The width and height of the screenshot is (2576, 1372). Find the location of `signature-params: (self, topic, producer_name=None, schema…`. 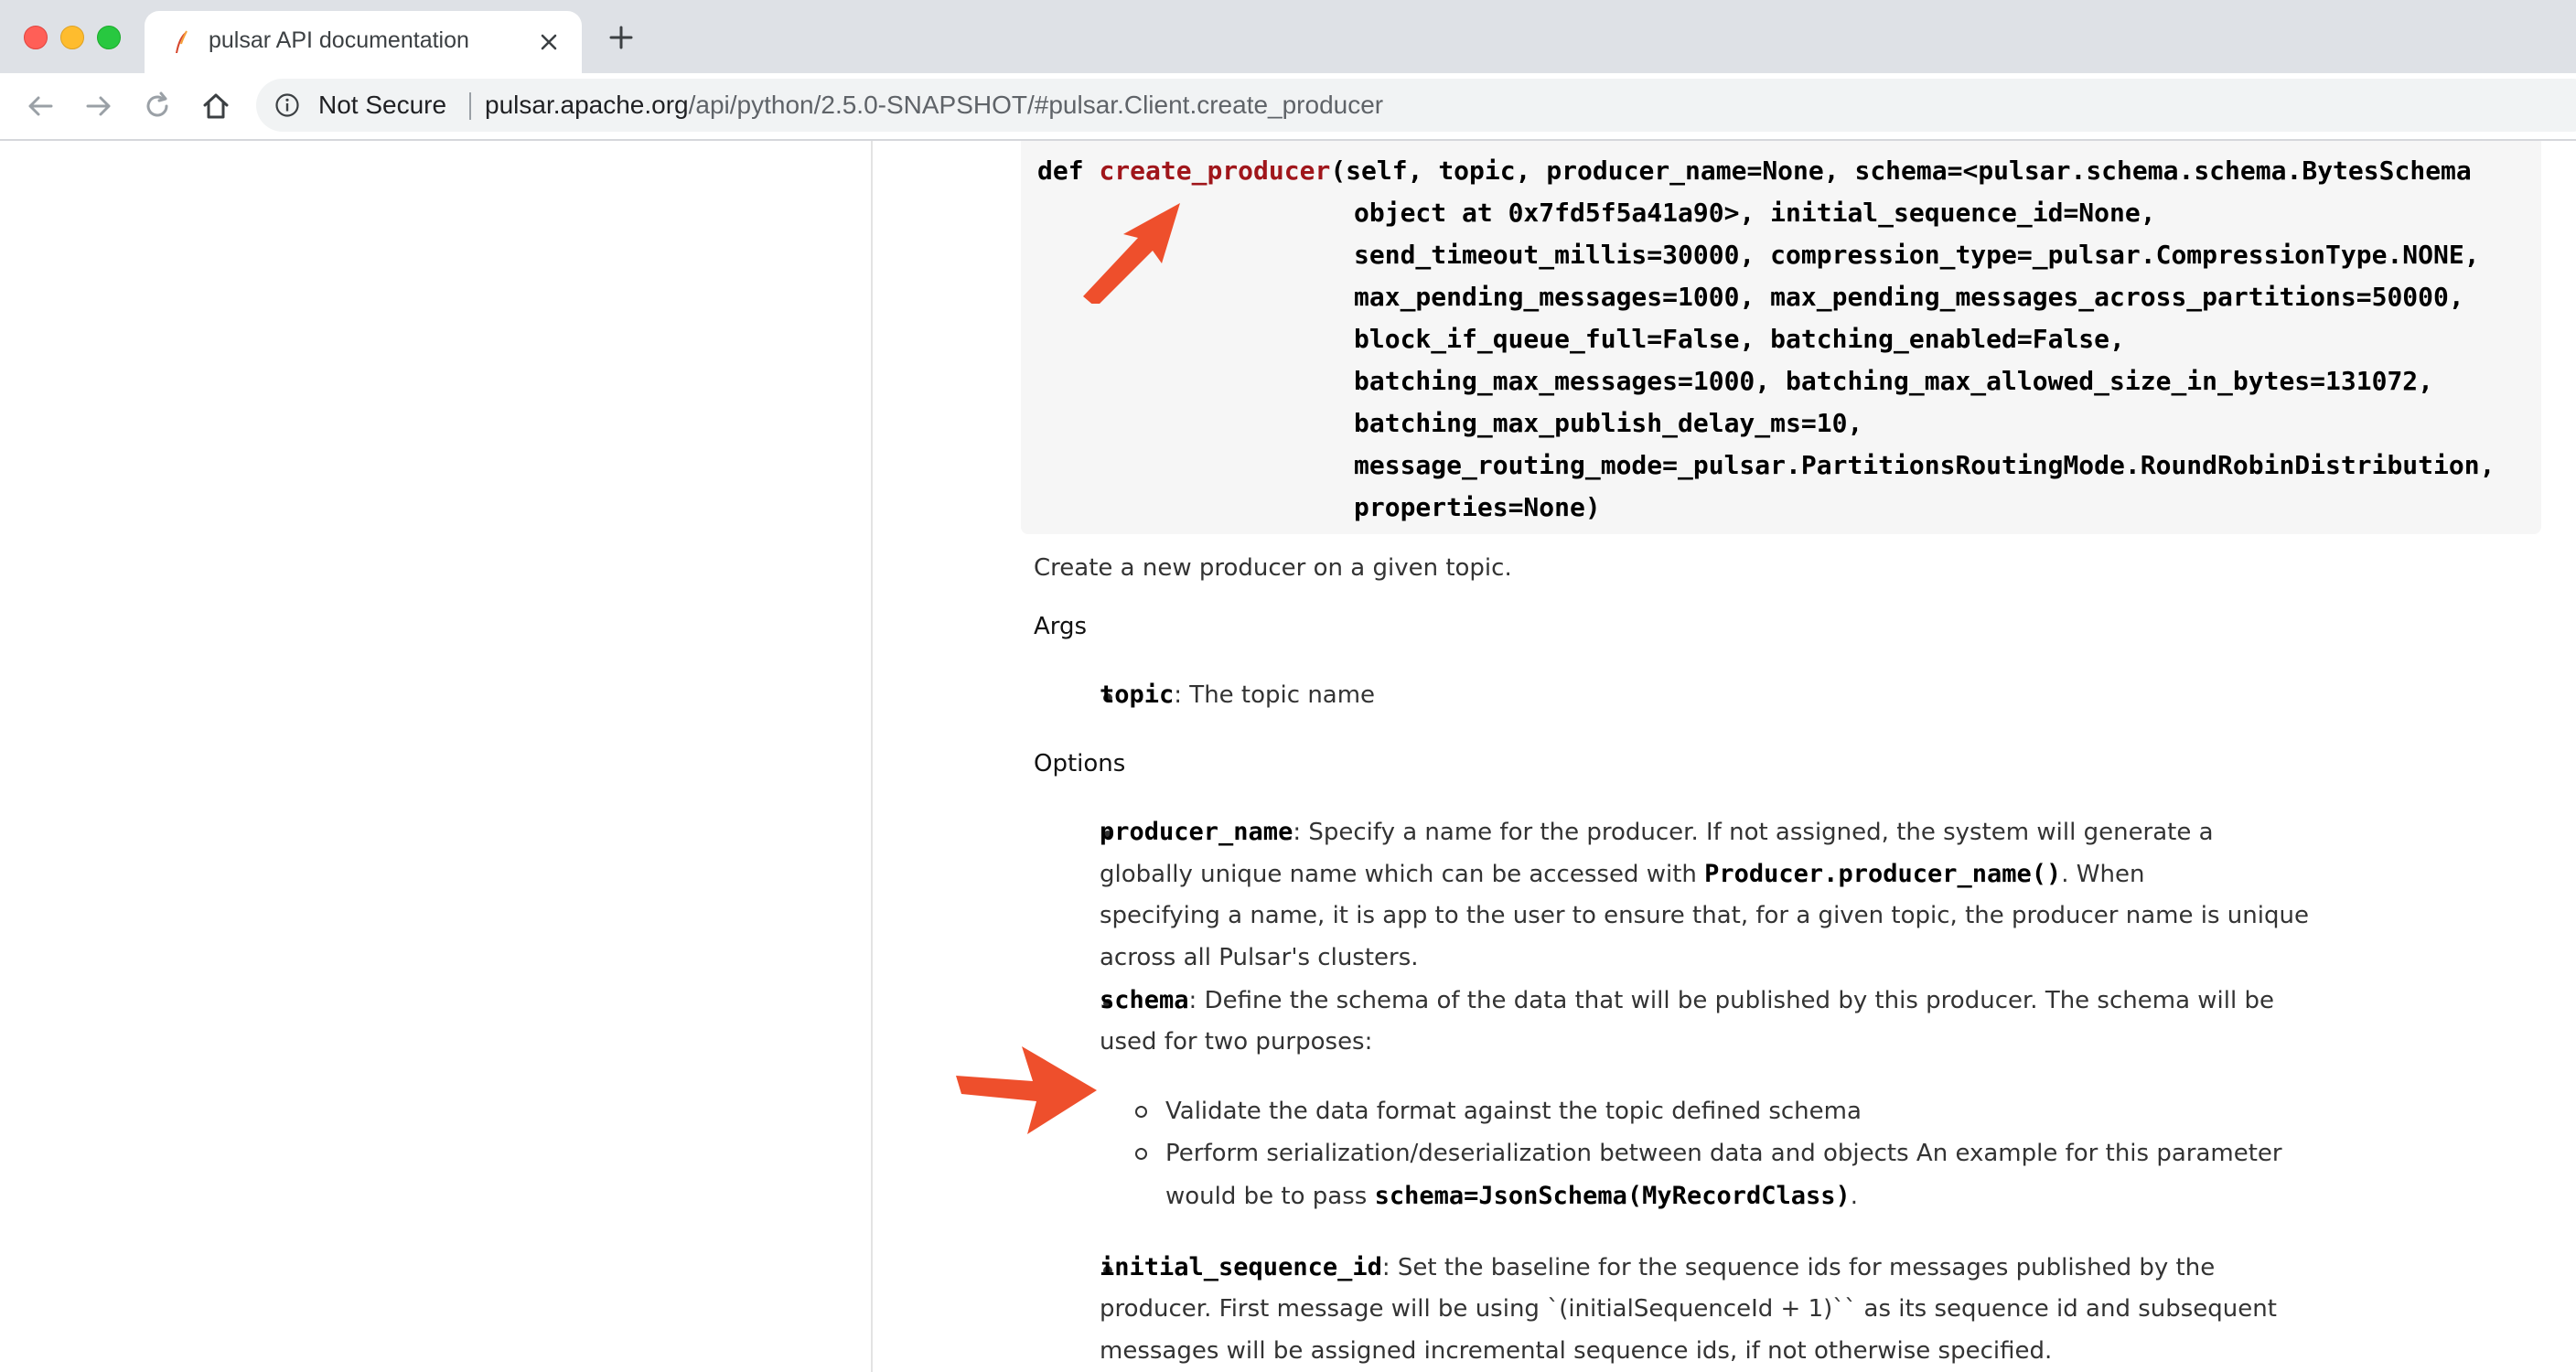

signature-params: (self, topic, producer_name=None, schema… is located at coordinates (1901, 170).